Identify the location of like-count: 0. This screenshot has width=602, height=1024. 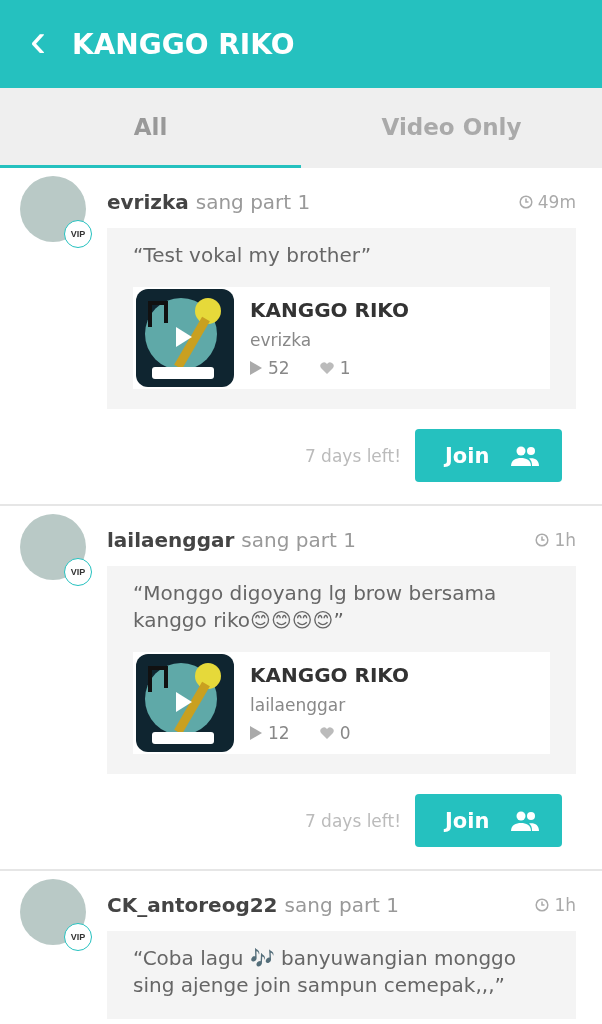
(345, 733).